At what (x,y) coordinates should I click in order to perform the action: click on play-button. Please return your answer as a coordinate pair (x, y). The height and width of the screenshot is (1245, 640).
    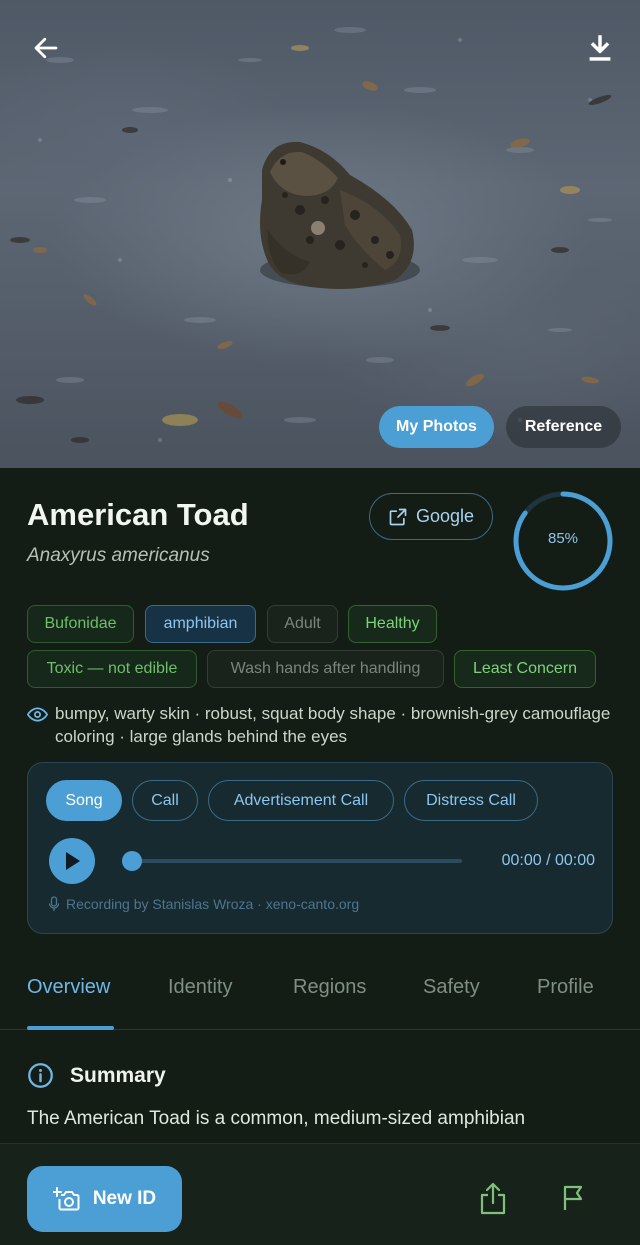
    Looking at the image, I should click on (72, 861).